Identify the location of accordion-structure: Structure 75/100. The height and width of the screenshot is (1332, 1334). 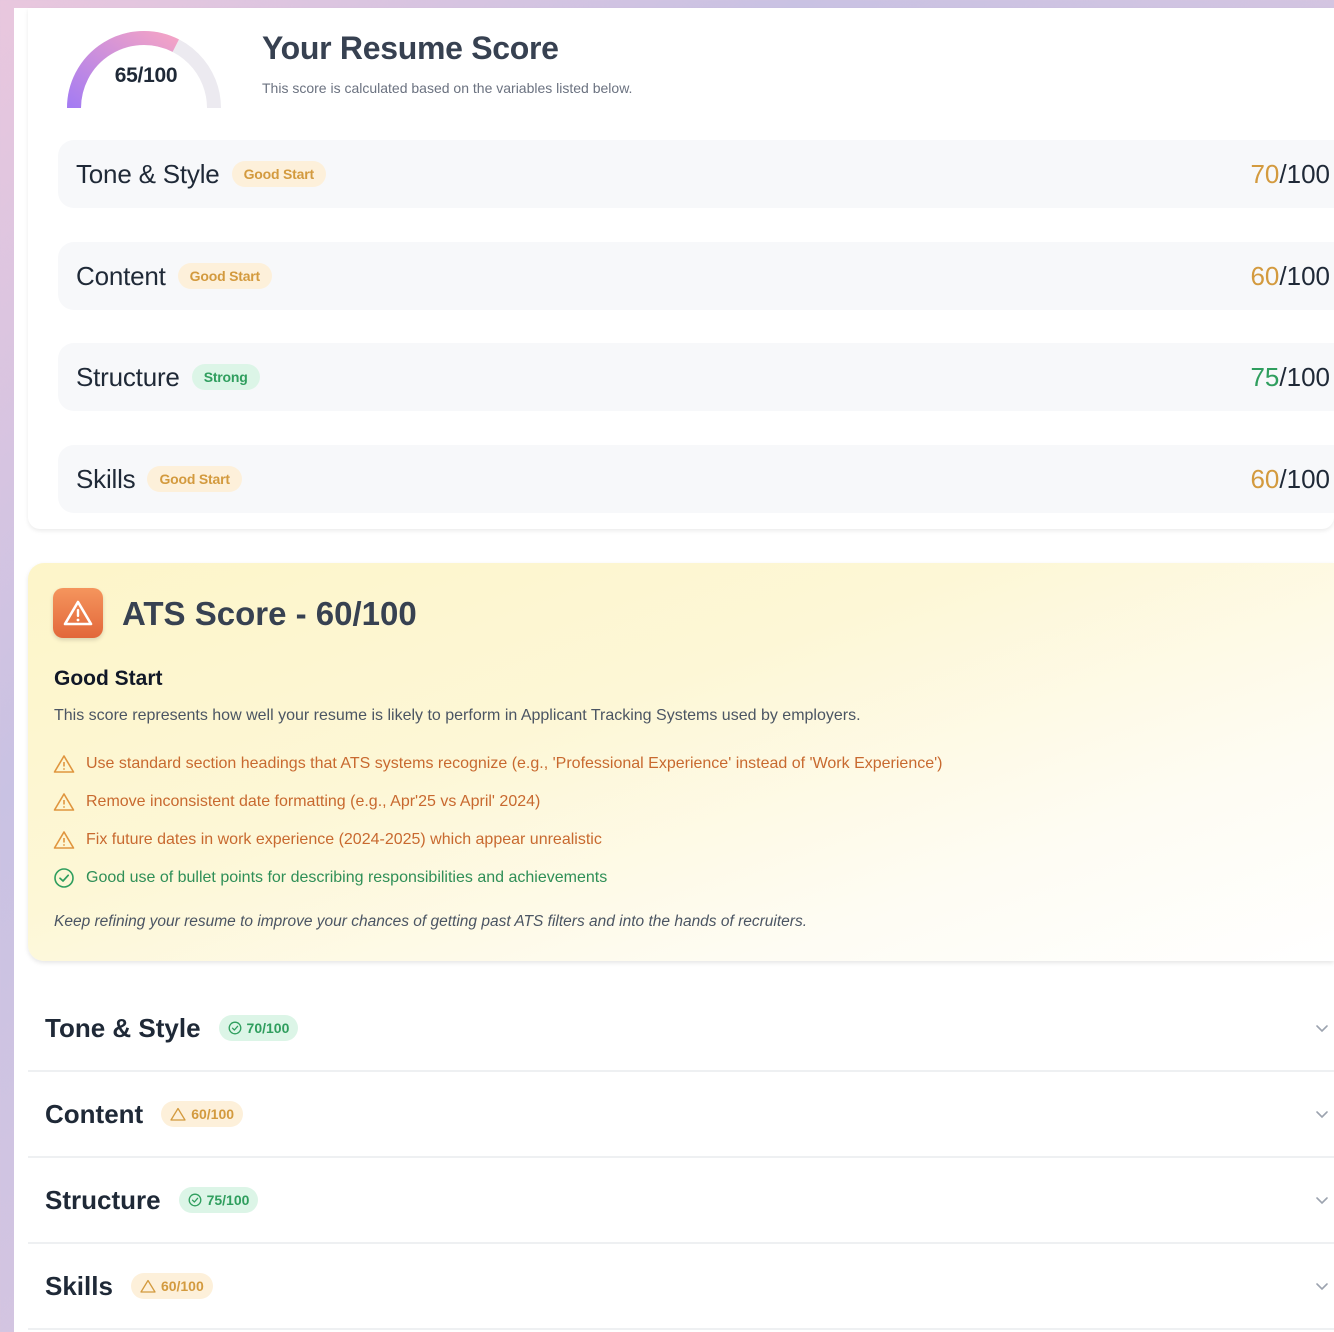
(681, 1201).